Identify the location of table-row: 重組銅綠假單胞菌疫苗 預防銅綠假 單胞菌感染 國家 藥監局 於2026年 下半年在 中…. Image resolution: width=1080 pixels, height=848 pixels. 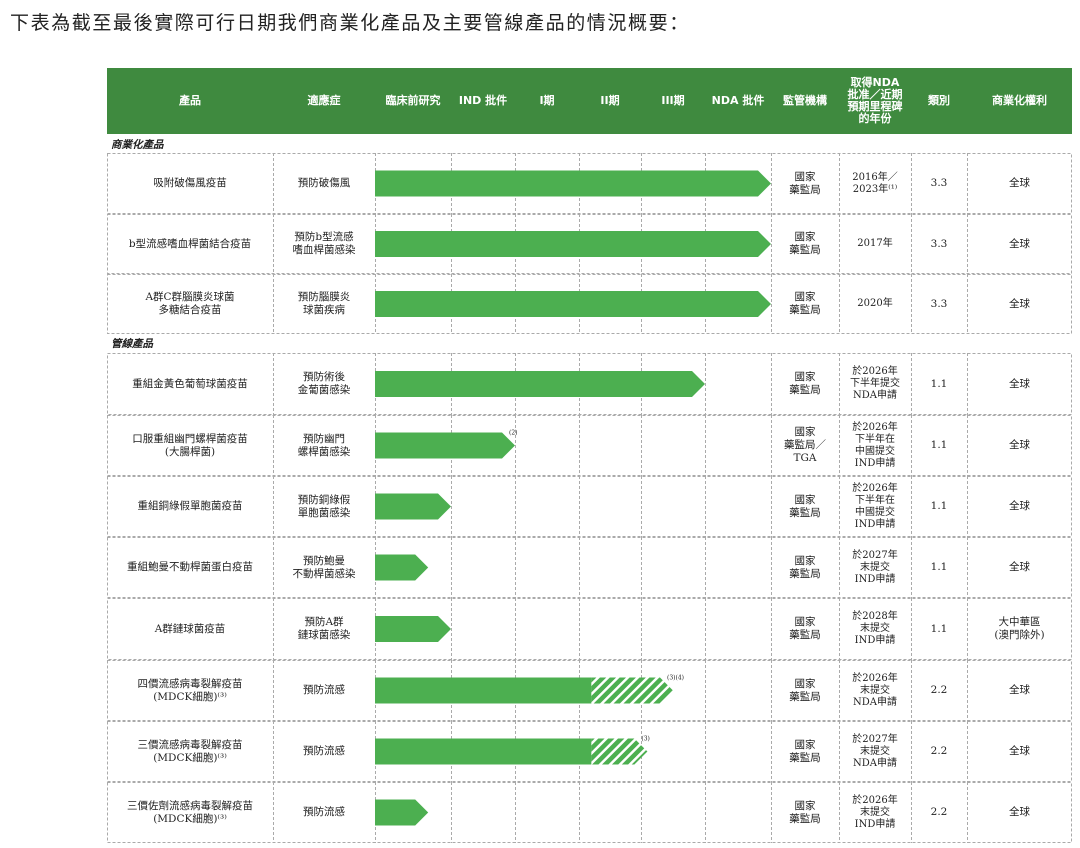
(589, 506).